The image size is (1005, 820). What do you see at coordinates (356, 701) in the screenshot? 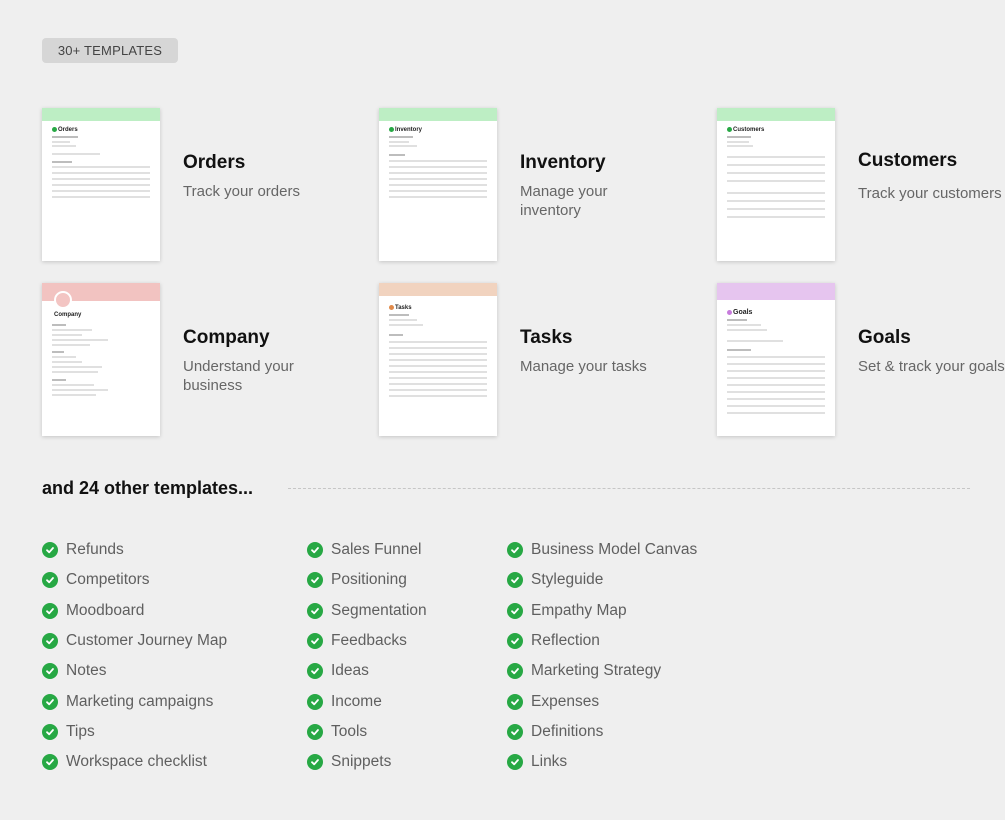
I see `template-list-item-label: Income` at bounding box center [356, 701].